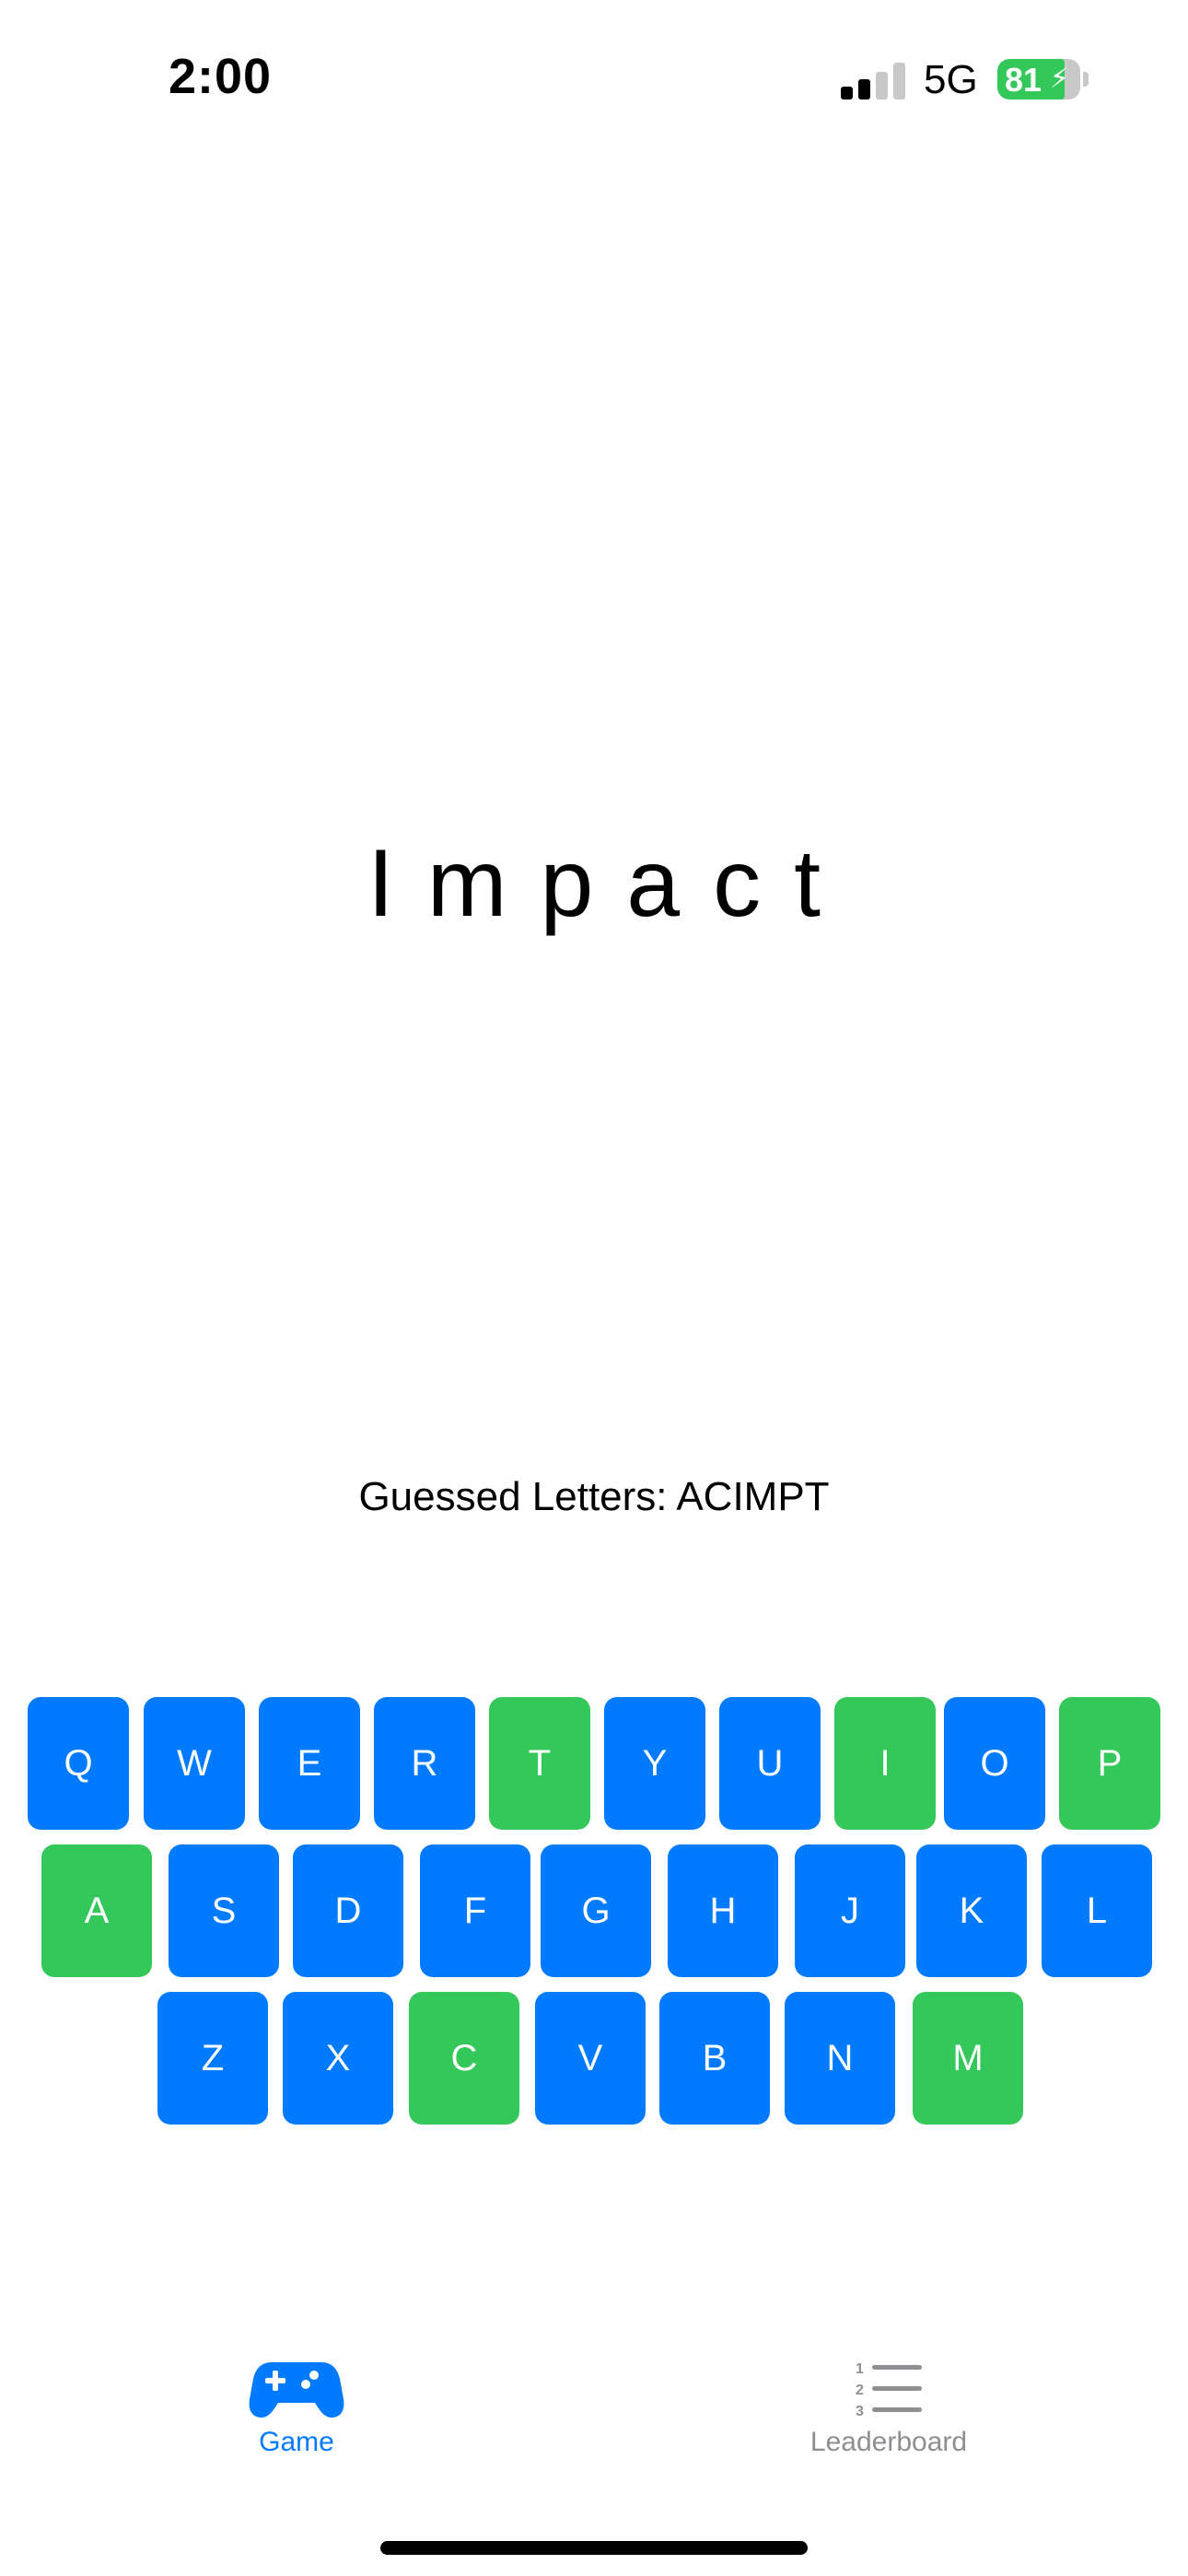 The image size is (1188, 2576). I want to click on key-c: C, so click(464, 2058).